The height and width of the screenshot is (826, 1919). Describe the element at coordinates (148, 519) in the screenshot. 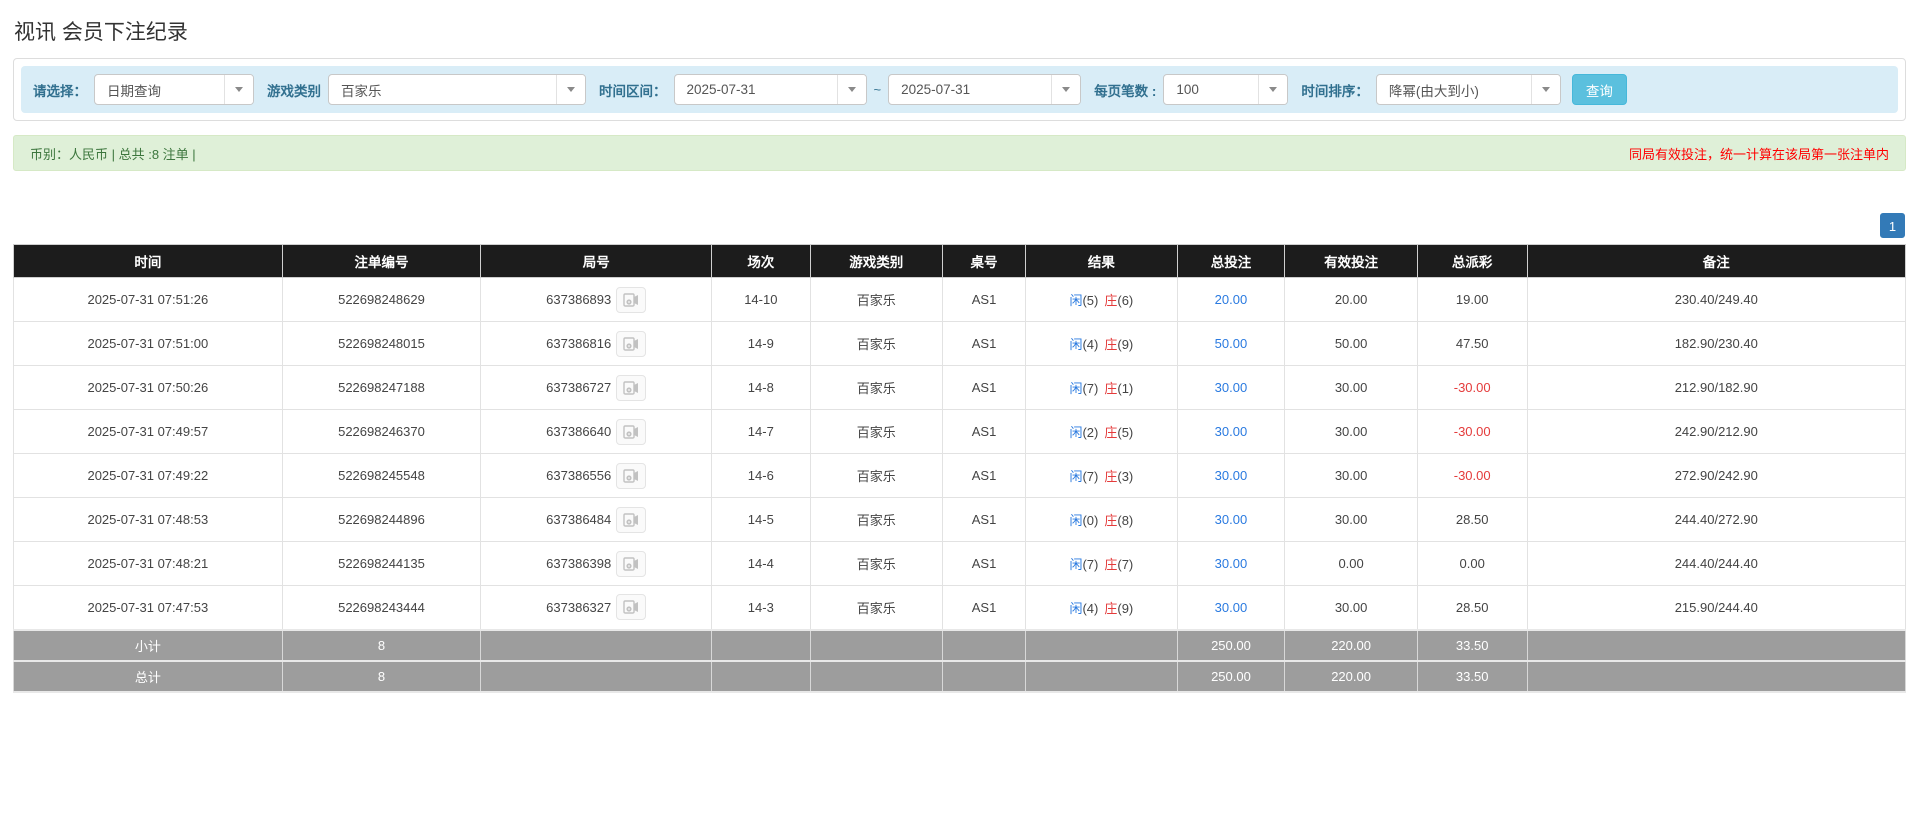

I see `cell-time: 2025-07-31 07:48:53` at that location.